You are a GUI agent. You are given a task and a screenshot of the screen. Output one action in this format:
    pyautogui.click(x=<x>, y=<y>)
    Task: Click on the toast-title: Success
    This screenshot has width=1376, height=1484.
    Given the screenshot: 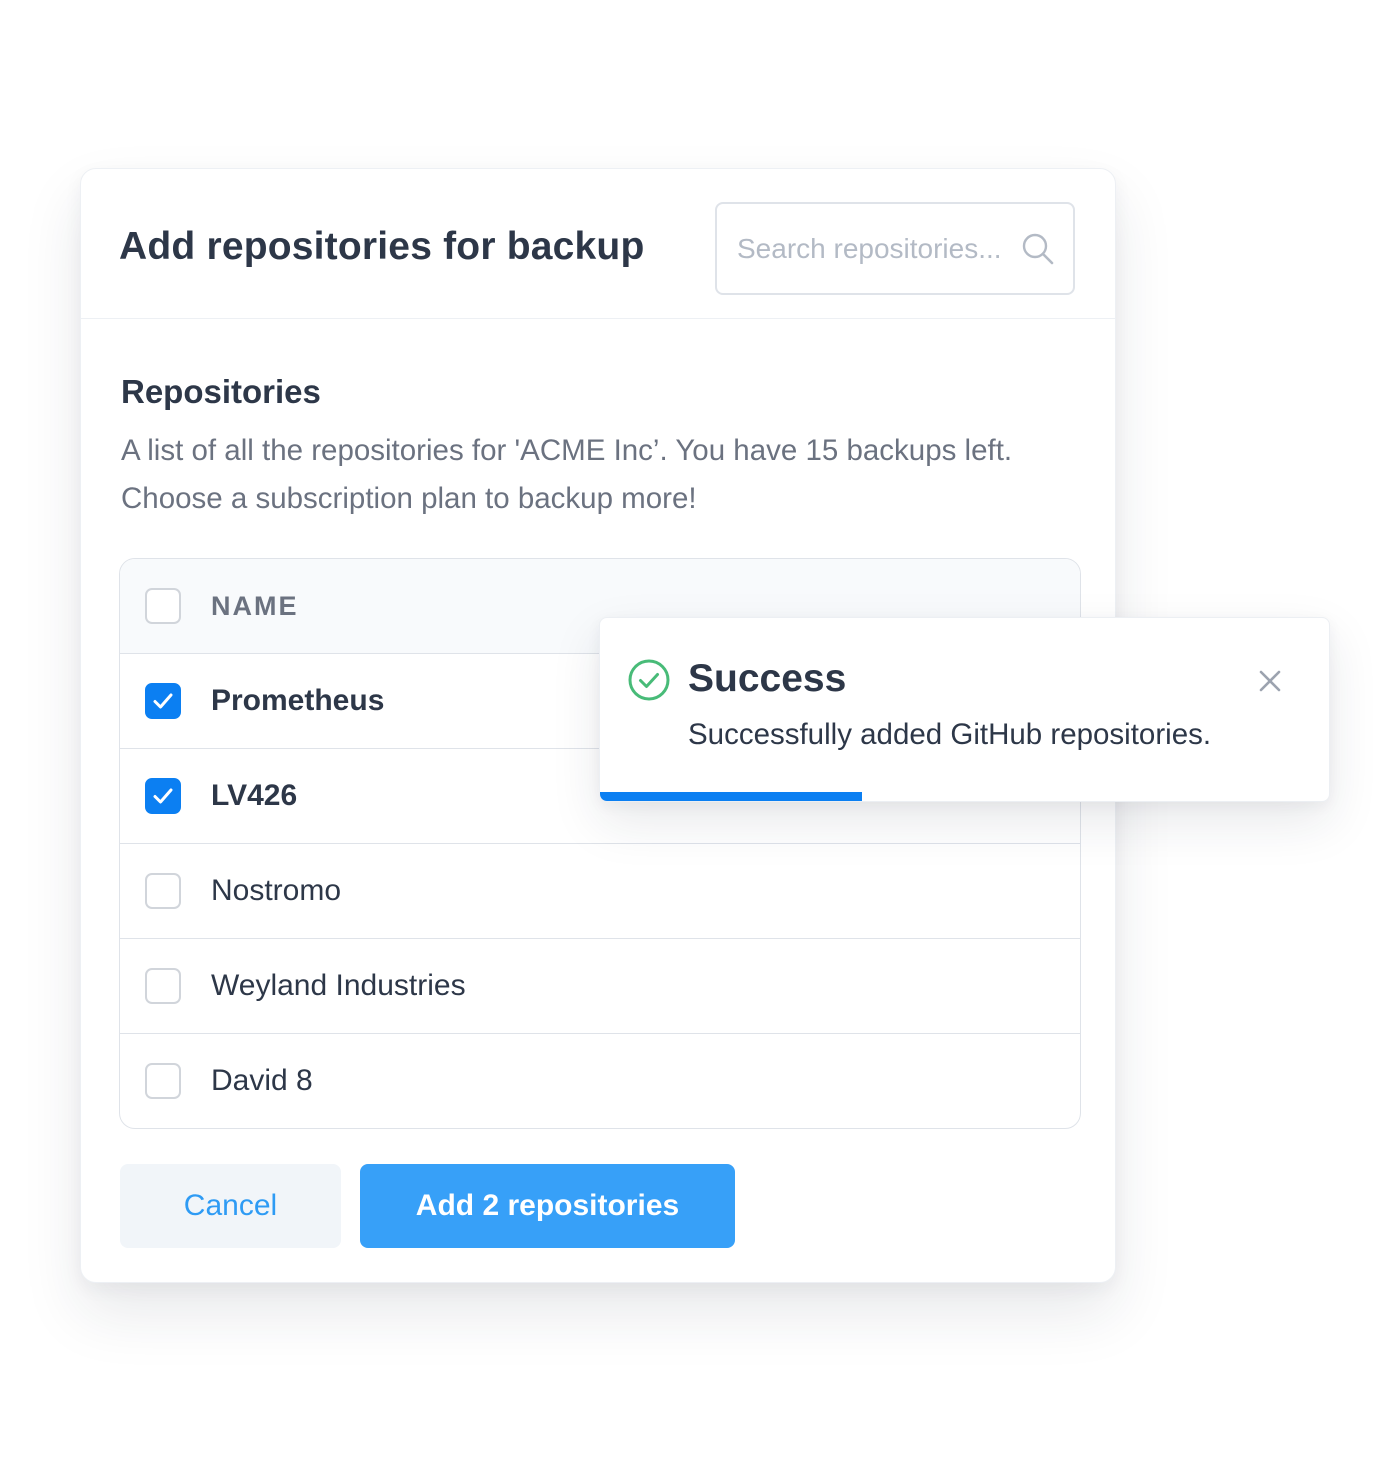 What is the action you would take?
    pyautogui.click(x=767, y=678)
    